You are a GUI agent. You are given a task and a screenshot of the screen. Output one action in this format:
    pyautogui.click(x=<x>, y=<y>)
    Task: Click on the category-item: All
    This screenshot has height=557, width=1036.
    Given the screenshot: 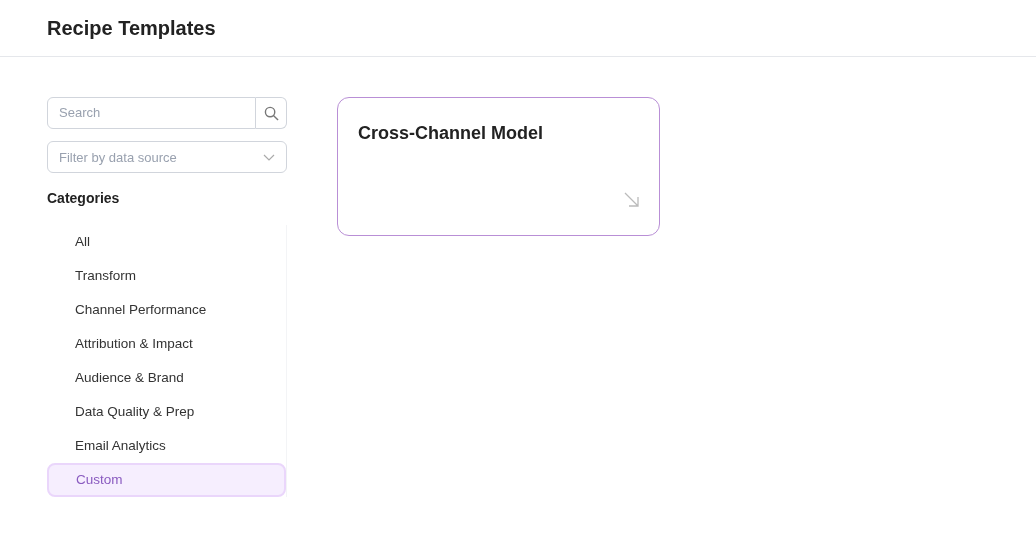 What is the action you would take?
    pyautogui.click(x=166, y=242)
    